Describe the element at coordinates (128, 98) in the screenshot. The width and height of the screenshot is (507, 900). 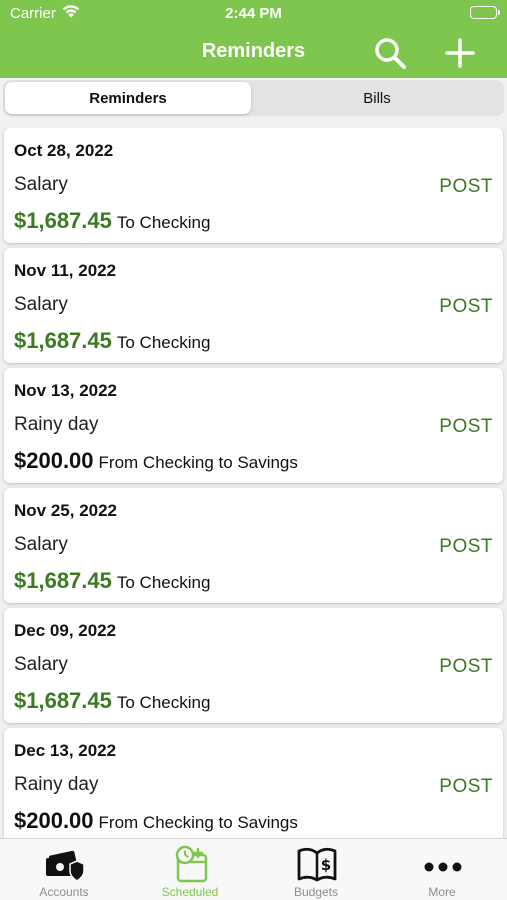
I see `segment-reminders: Reminders` at that location.